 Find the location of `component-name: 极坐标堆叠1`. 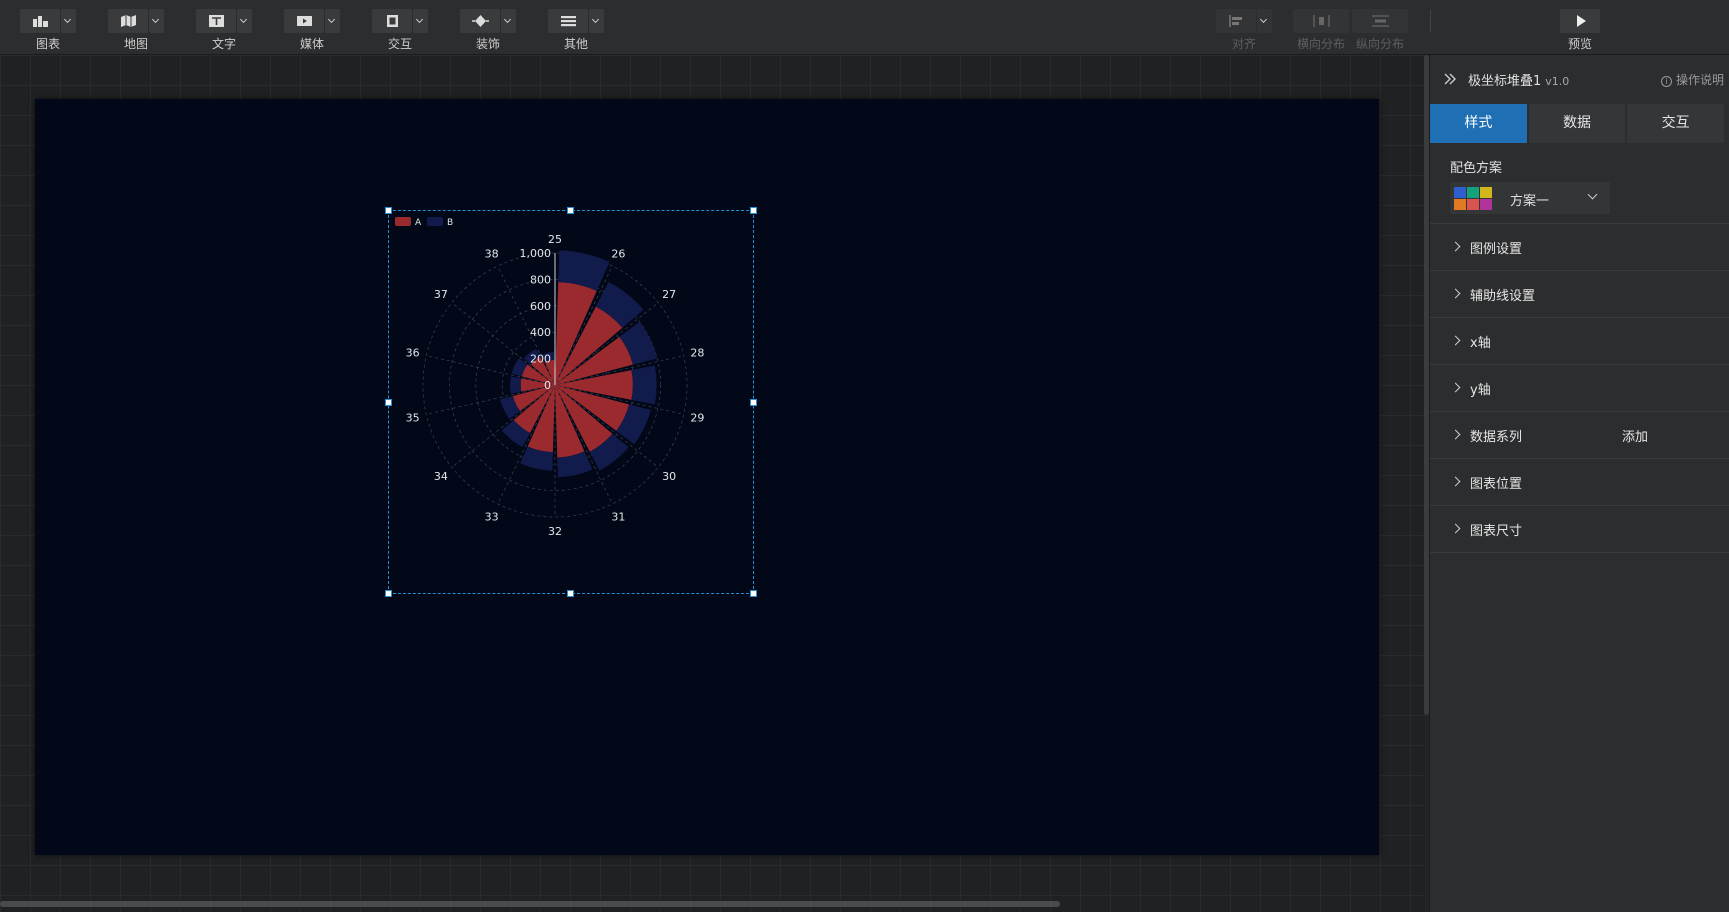

component-name: 极坐标堆叠1 is located at coordinates (1505, 81).